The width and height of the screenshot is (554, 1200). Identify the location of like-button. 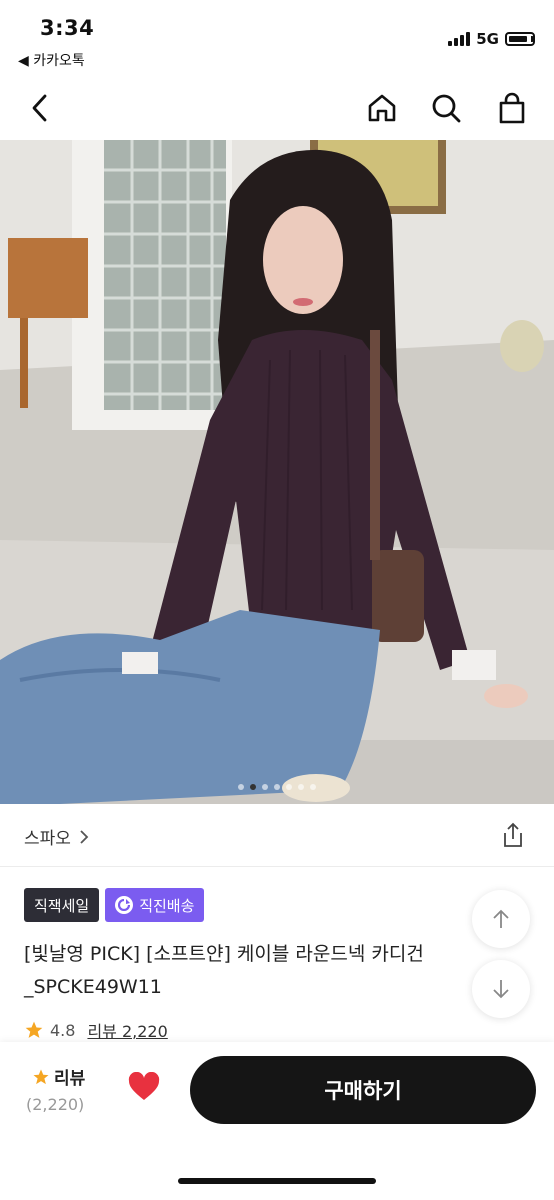
(144, 1088).